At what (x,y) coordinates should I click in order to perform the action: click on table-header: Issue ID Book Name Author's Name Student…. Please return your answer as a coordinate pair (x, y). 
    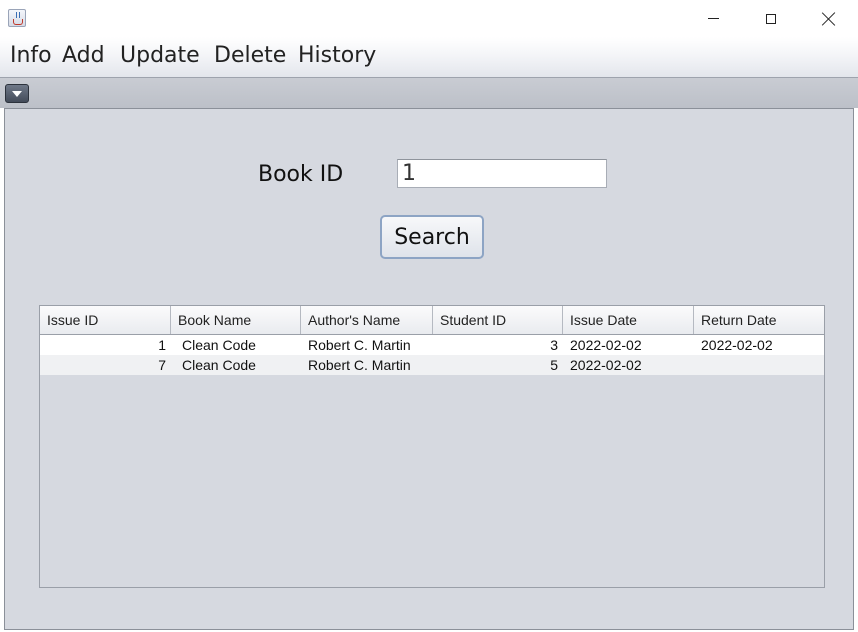
    Looking at the image, I should click on (432, 320).